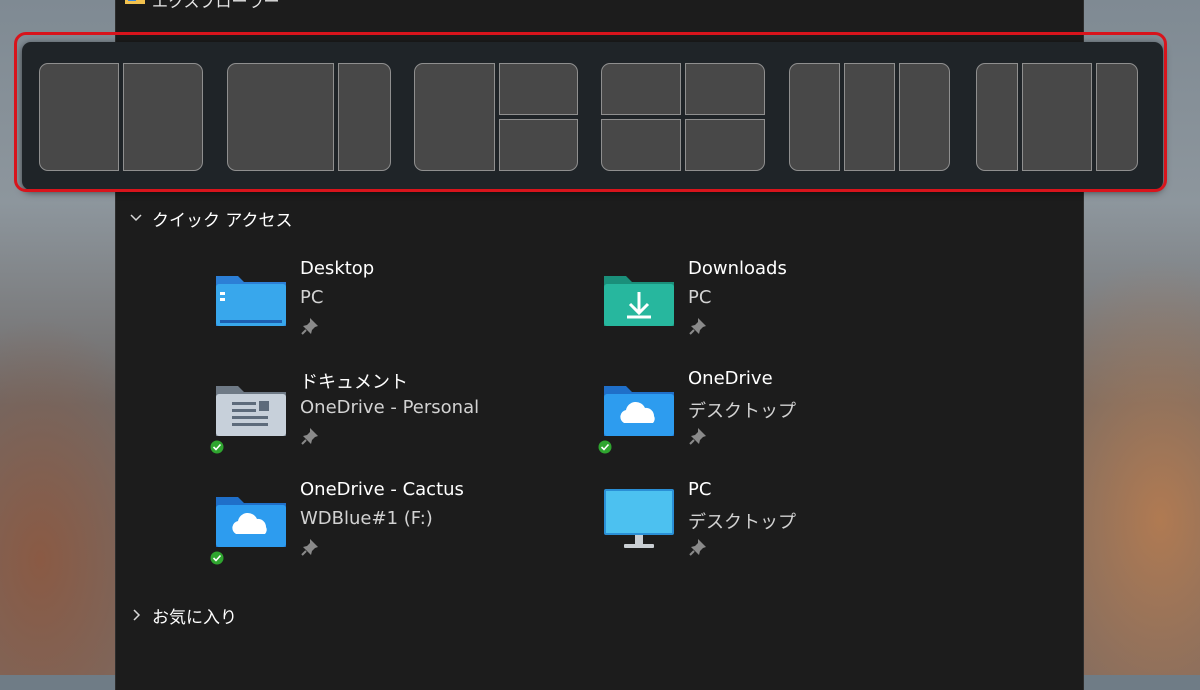  Describe the element at coordinates (136, 218) in the screenshot. I see `chevron-down-icon` at that location.